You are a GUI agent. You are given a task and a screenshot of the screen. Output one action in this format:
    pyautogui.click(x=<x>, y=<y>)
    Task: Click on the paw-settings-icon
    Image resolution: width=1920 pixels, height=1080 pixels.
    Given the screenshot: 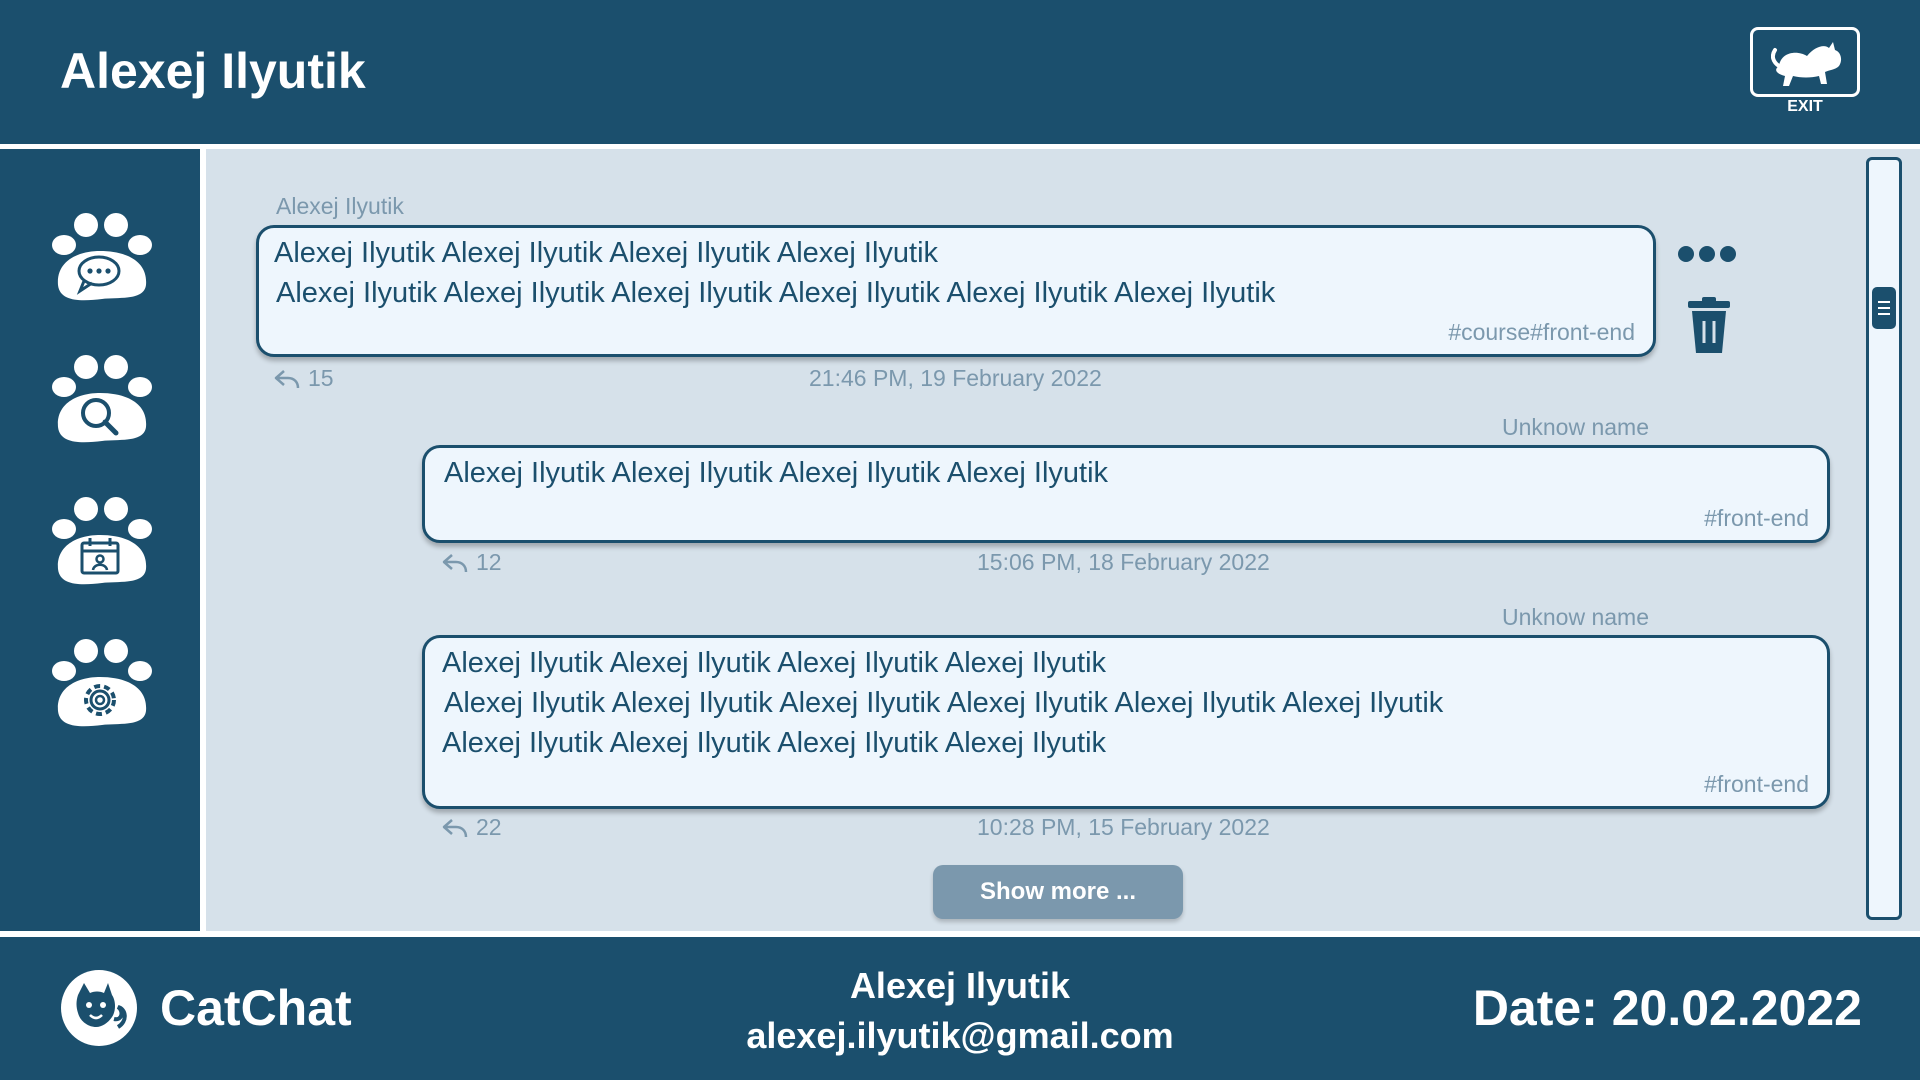 What is the action you would take?
    pyautogui.click(x=102, y=683)
    